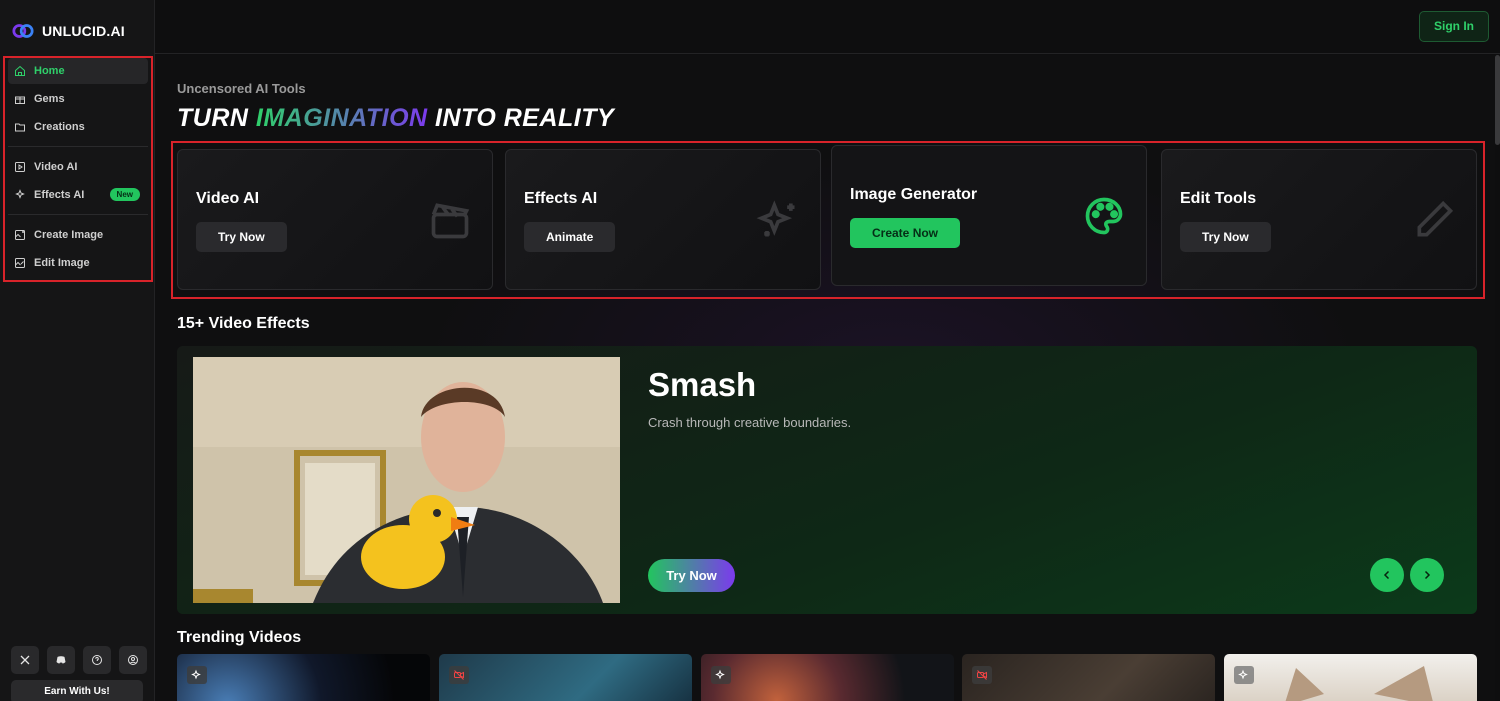 The height and width of the screenshot is (701, 1500). I want to click on chevron-left-icon, so click(1386, 575).